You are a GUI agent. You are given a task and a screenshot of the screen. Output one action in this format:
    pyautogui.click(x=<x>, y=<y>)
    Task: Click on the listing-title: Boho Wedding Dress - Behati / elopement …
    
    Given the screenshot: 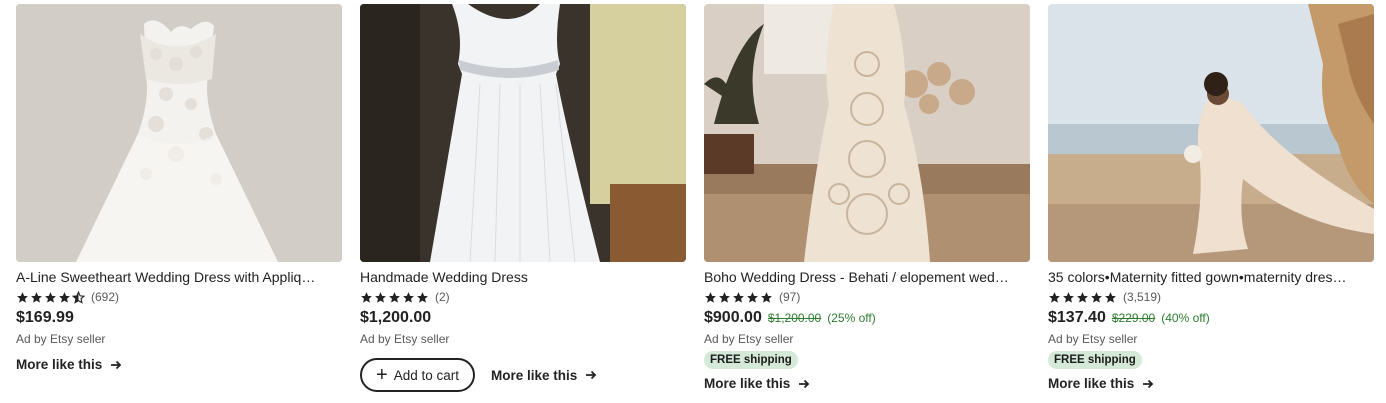 What is the action you would take?
    pyautogui.click(x=867, y=277)
    